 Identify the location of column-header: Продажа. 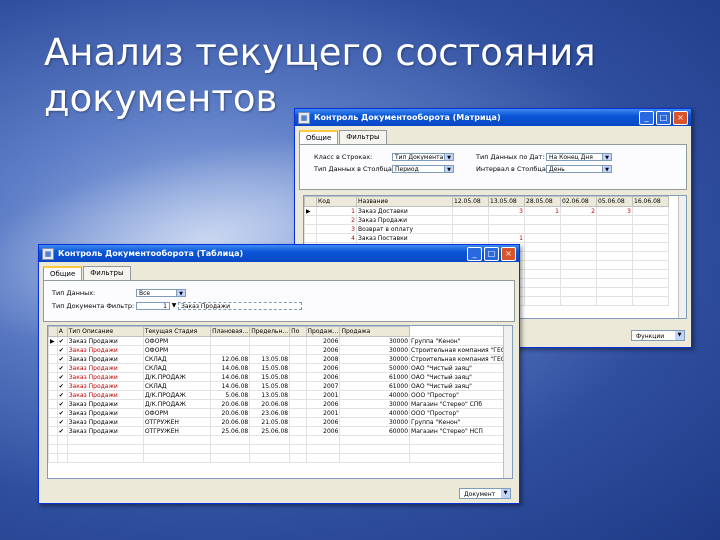
(375, 331).